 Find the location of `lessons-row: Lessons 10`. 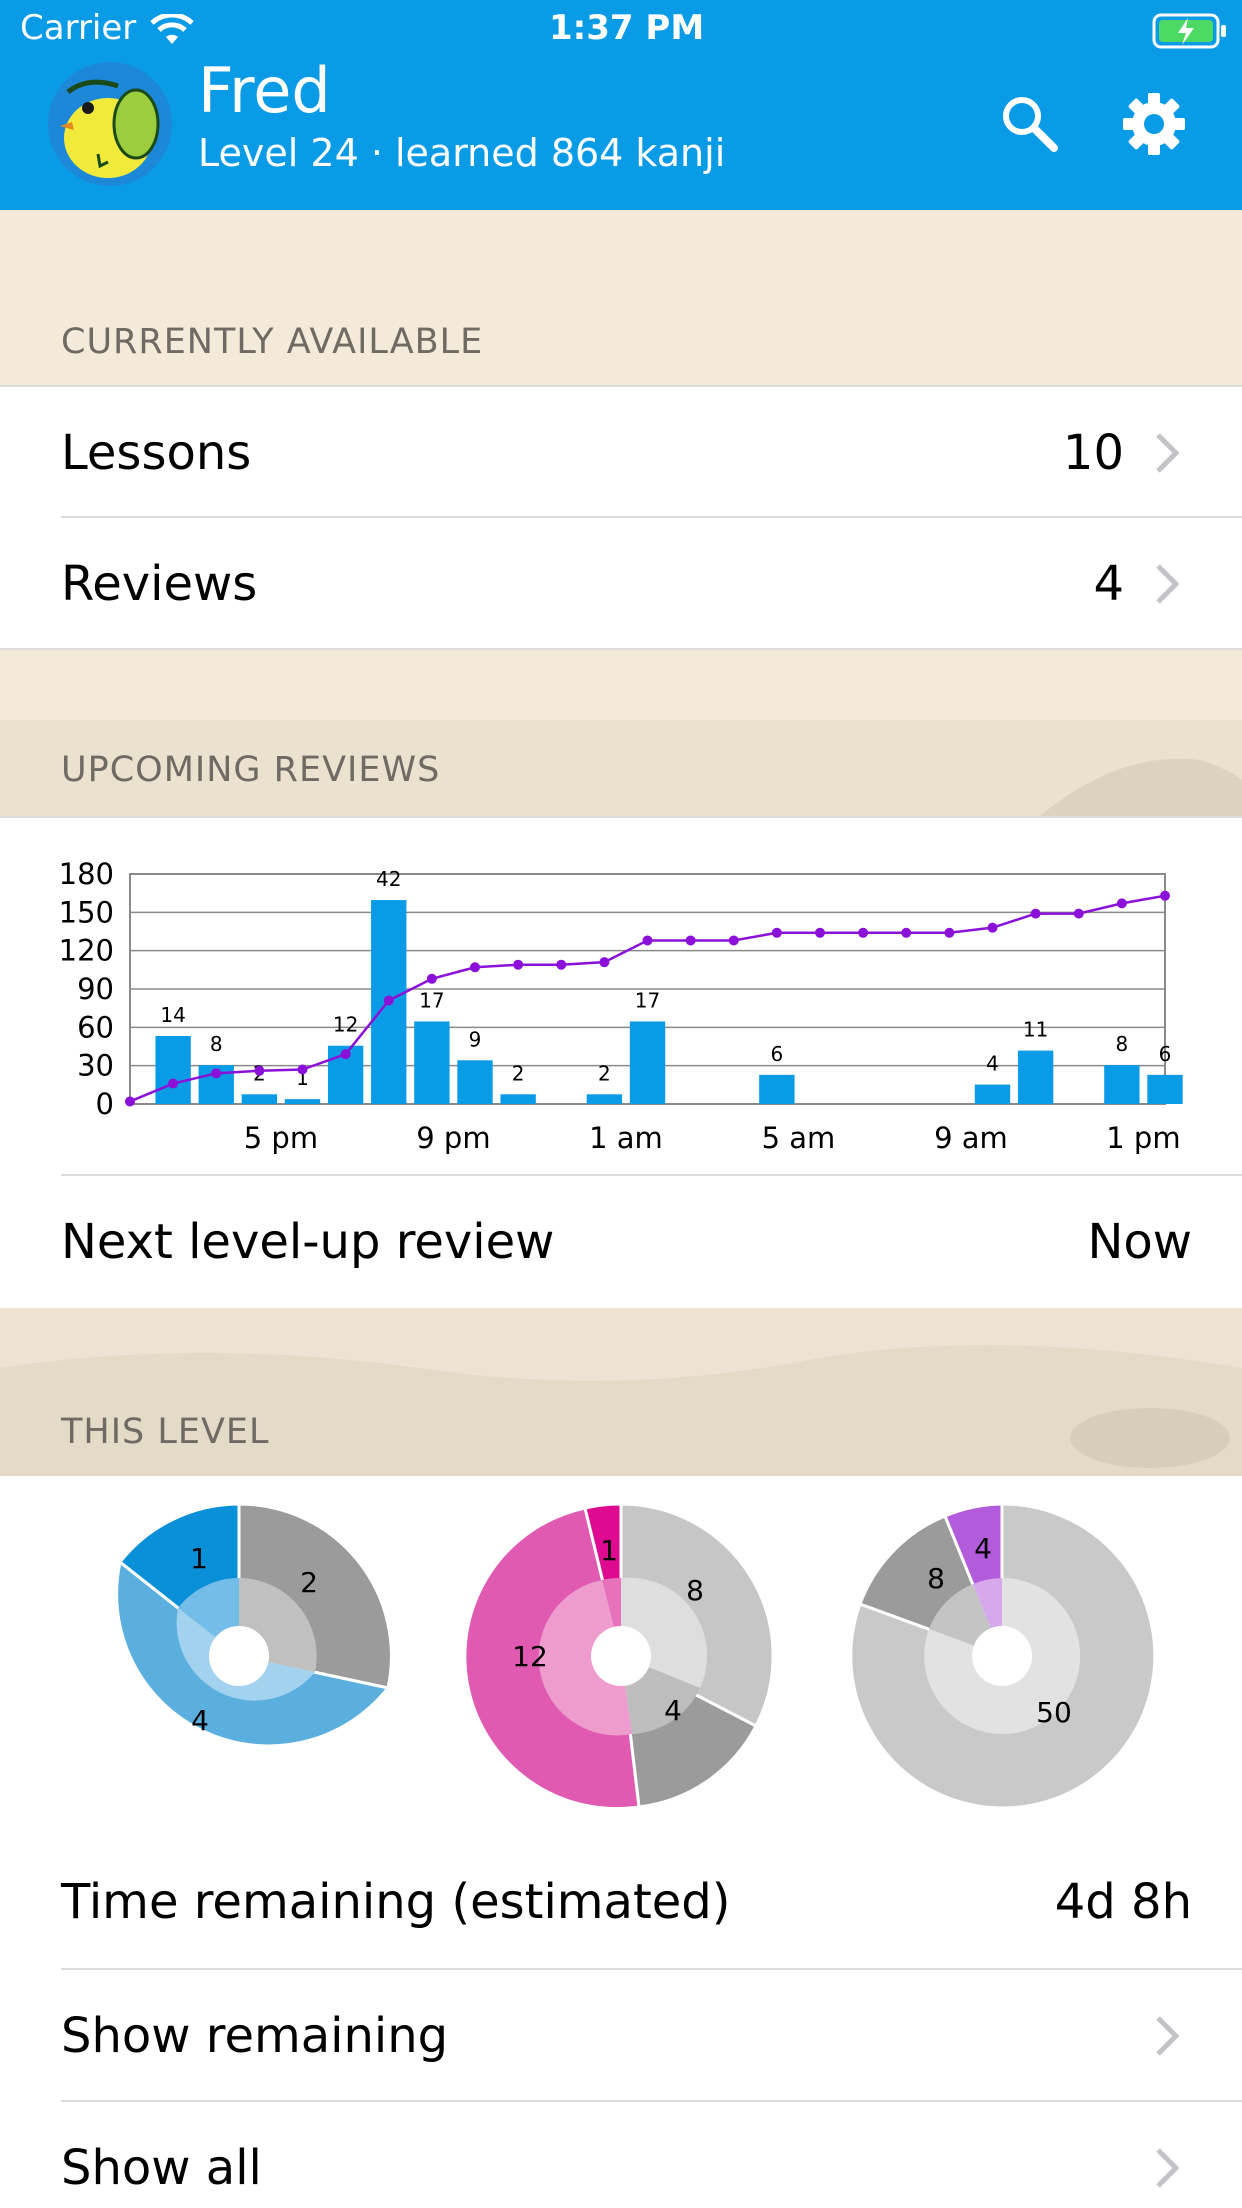

lessons-row: Lessons 10 is located at coordinates (621, 453).